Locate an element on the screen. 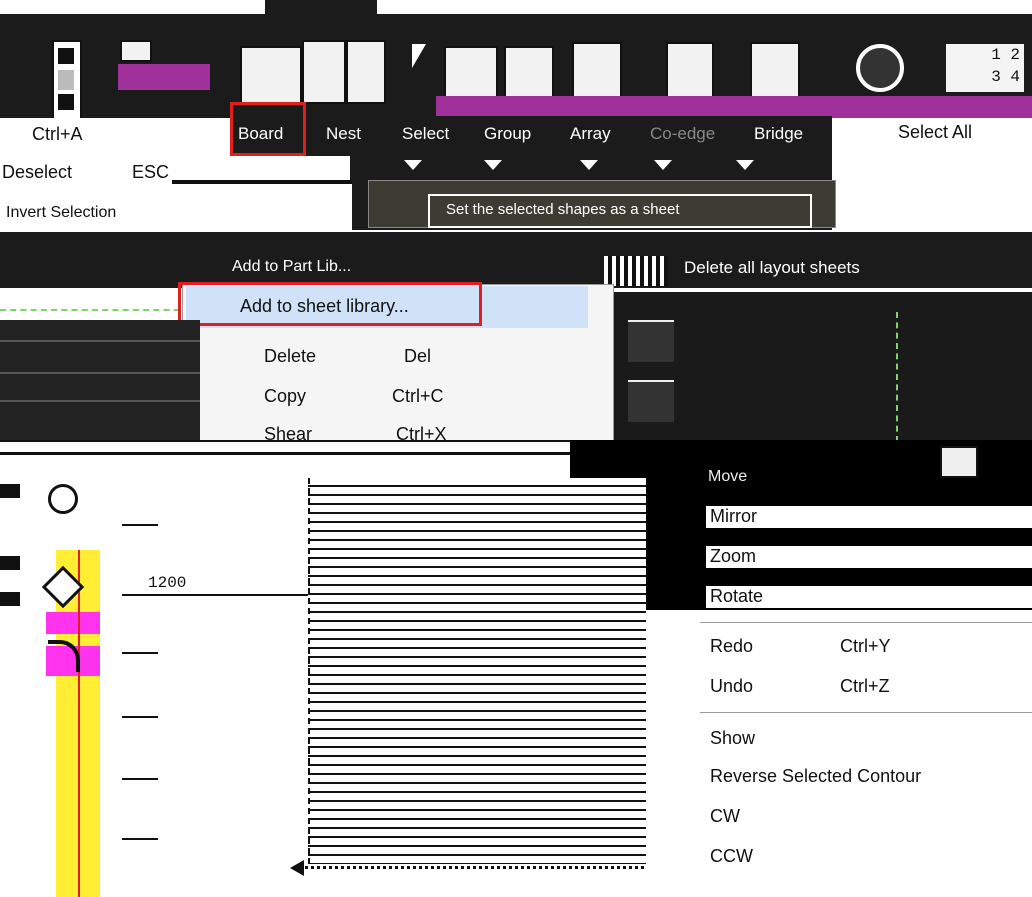 The width and height of the screenshot is (1032, 897). tab-nest: Nest is located at coordinates (343, 134).